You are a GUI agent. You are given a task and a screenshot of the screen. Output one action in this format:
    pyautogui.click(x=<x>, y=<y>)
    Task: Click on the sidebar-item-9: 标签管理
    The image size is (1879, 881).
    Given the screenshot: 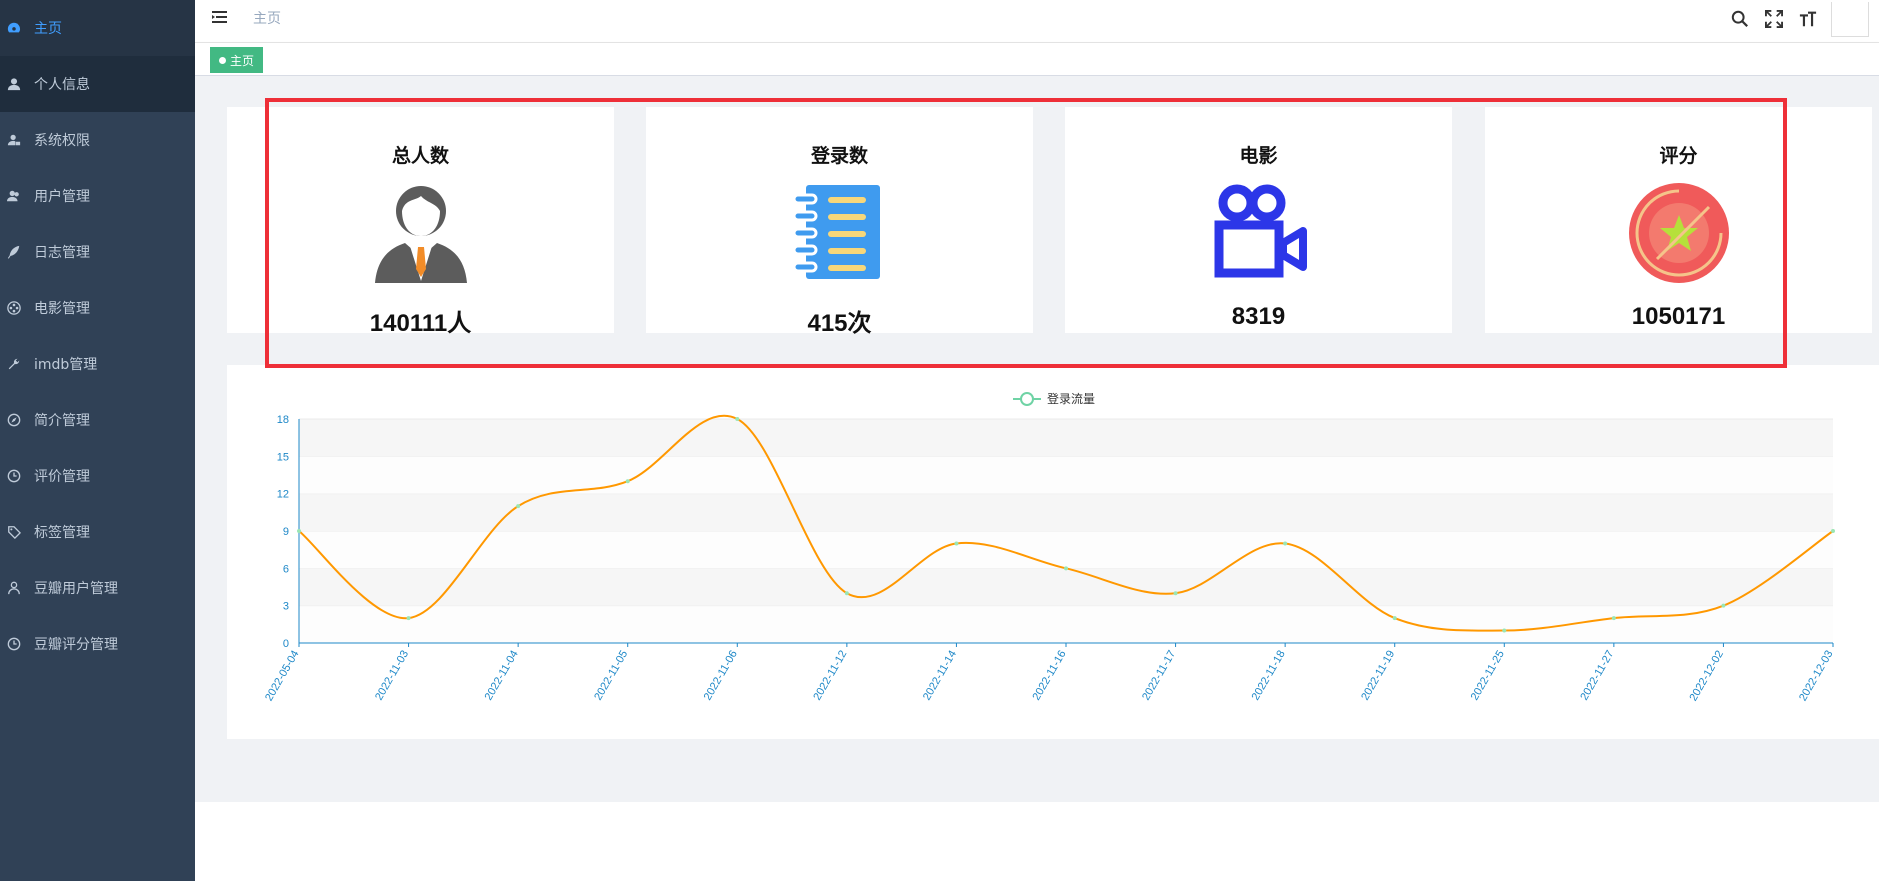 What is the action you would take?
    pyautogui.click(x=97, y=532)
    